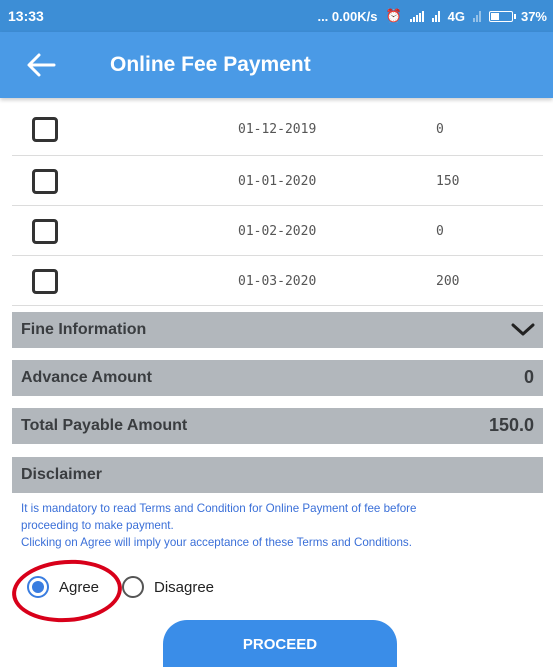 Image resolution: width=553 pixels, height=667 pixels. I want to click on agree-radio, so click(38, 587).